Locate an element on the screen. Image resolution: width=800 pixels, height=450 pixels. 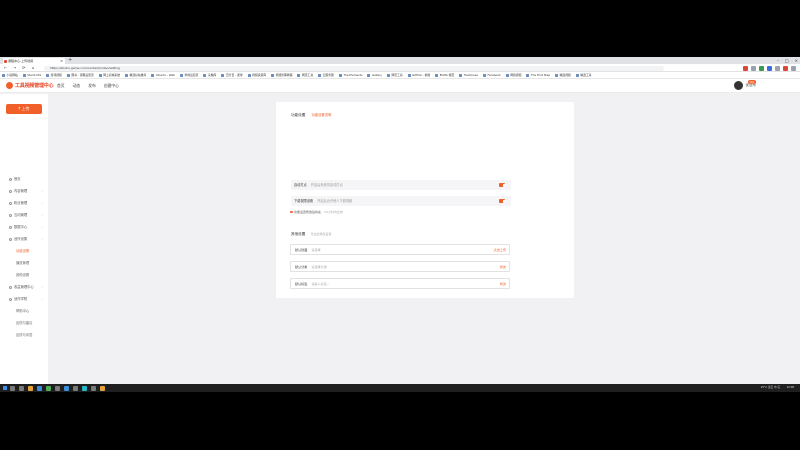
sidebar-item-label: 创作设置 is located at coordinates (21, 239).